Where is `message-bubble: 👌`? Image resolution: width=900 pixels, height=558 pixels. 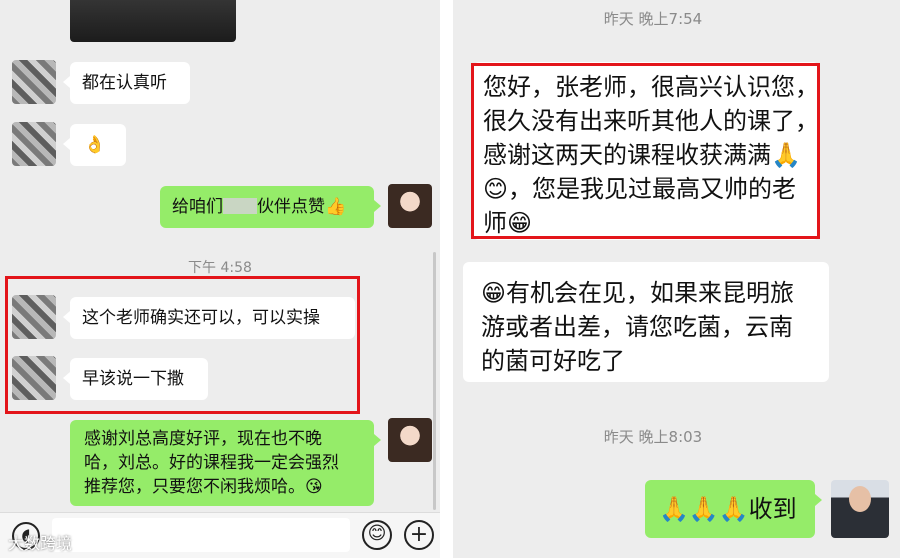
message-bubble: 👌 is located at coordinates (94, 145).